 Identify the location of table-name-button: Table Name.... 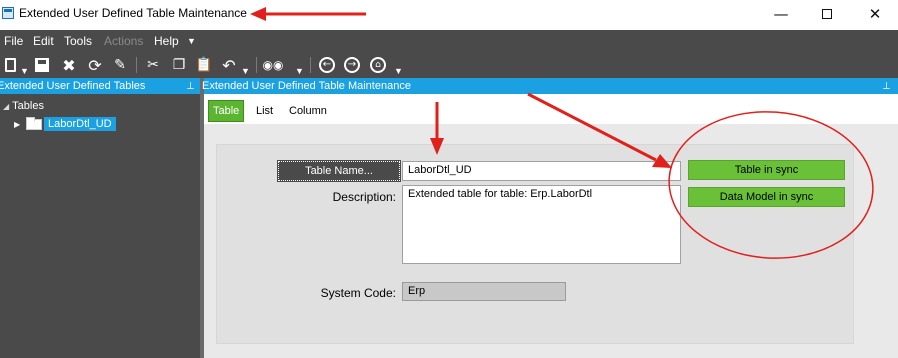
(339, 171).